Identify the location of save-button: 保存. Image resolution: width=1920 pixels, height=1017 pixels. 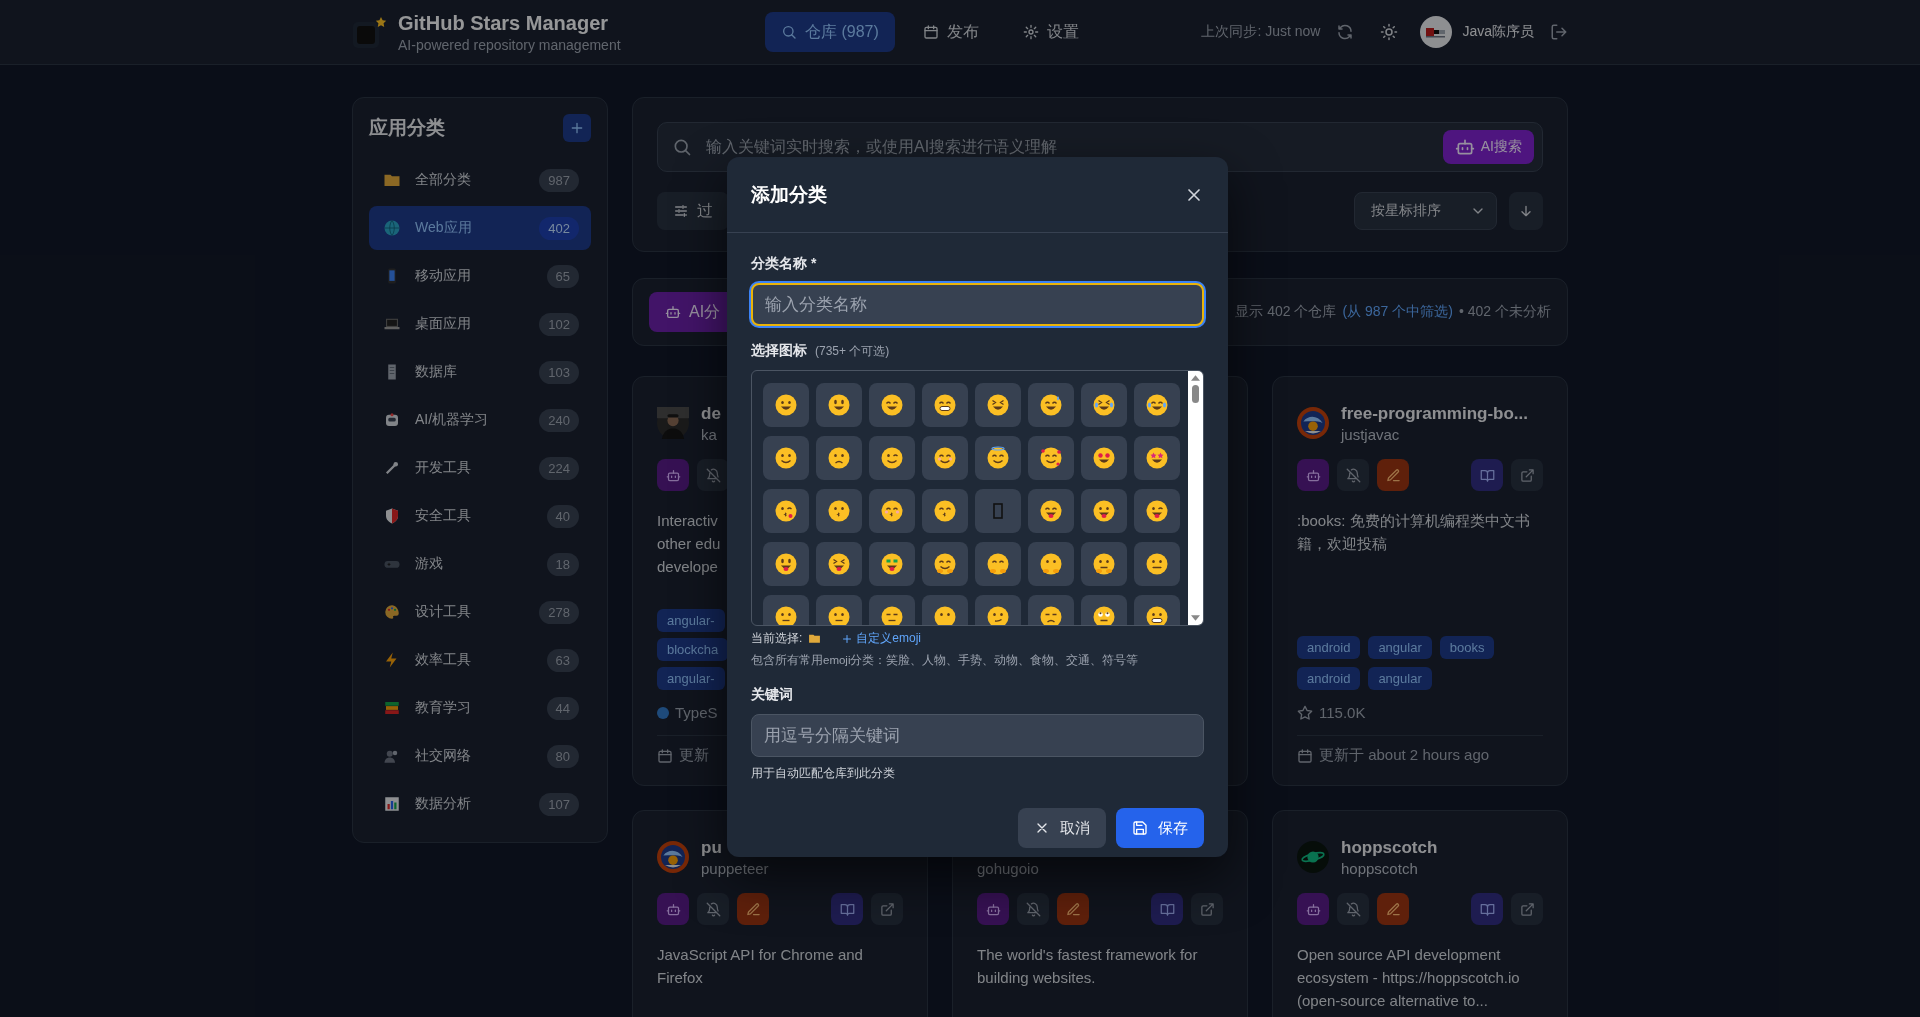
(1160, 828).